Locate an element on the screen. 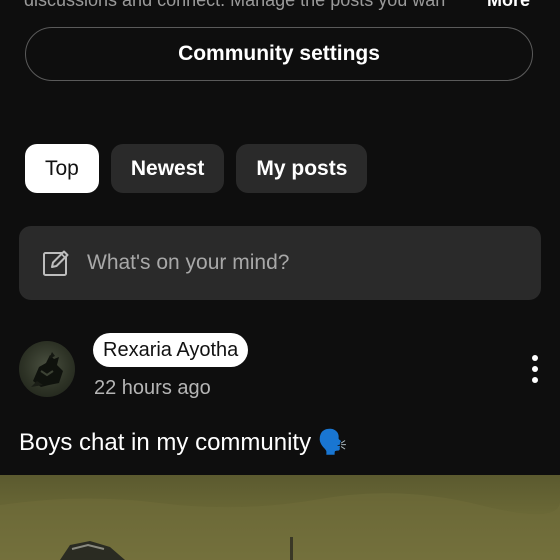 The width and height of the screenshot is (560, 560). filter-my-posts: My posts is located at coordinates (302, 168).